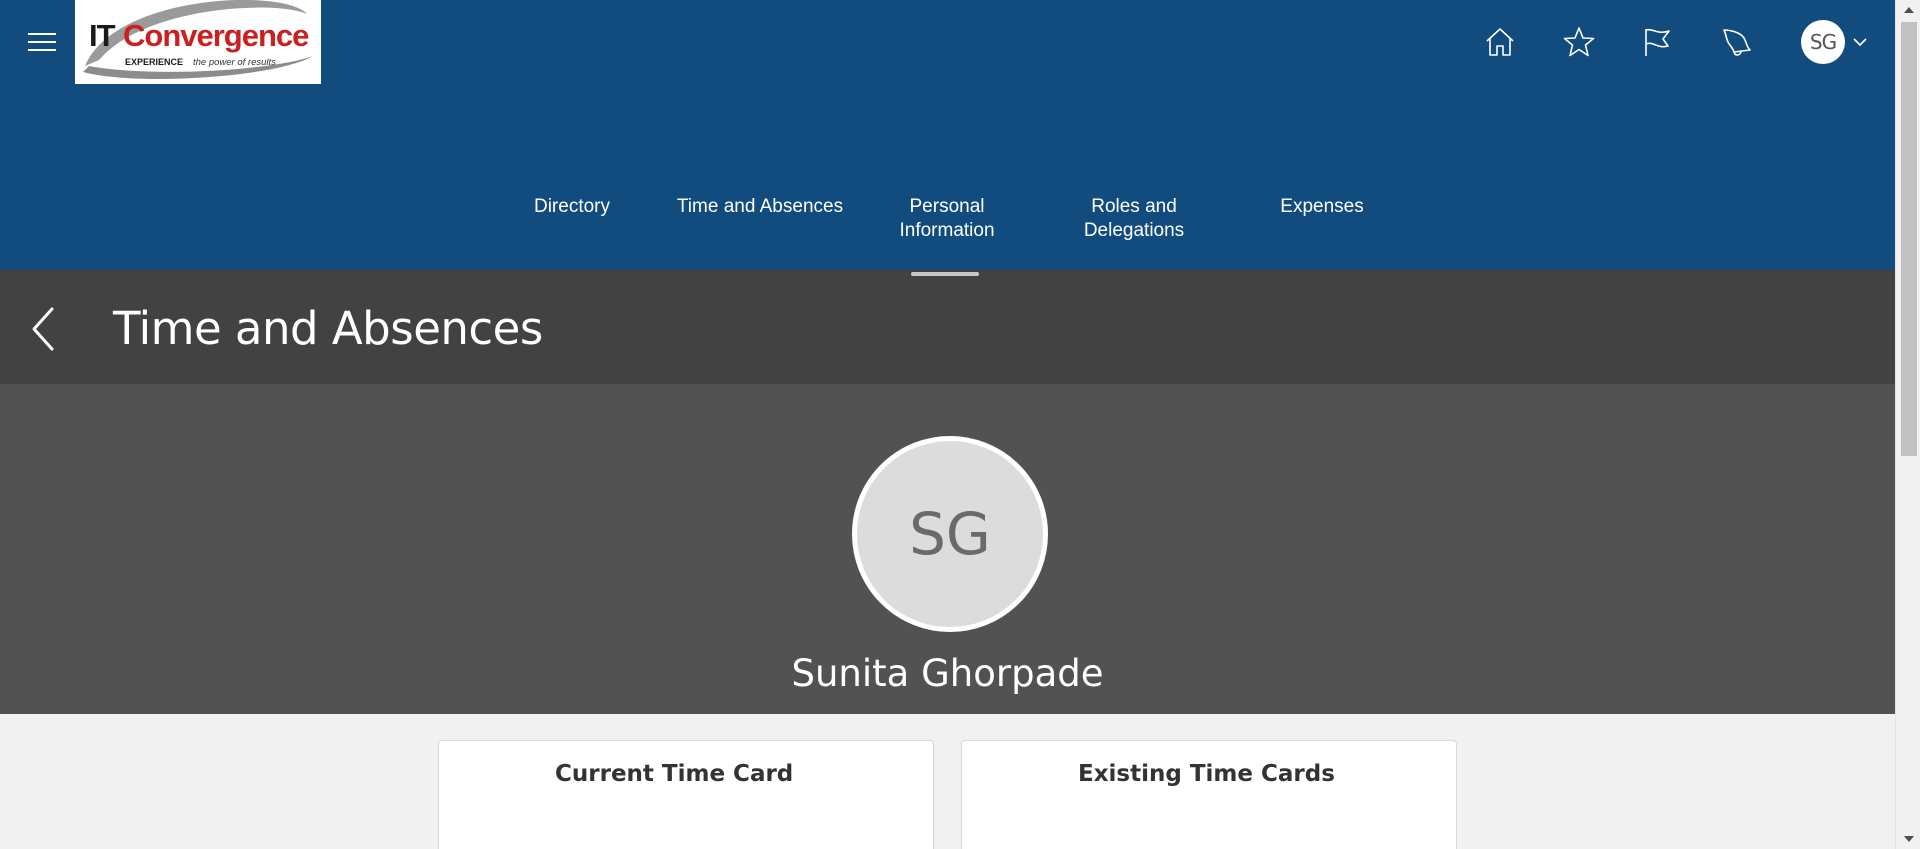 This screenshot has width=1920, height=849. I want to click on scroll-down-icon, so click(1908, 839).